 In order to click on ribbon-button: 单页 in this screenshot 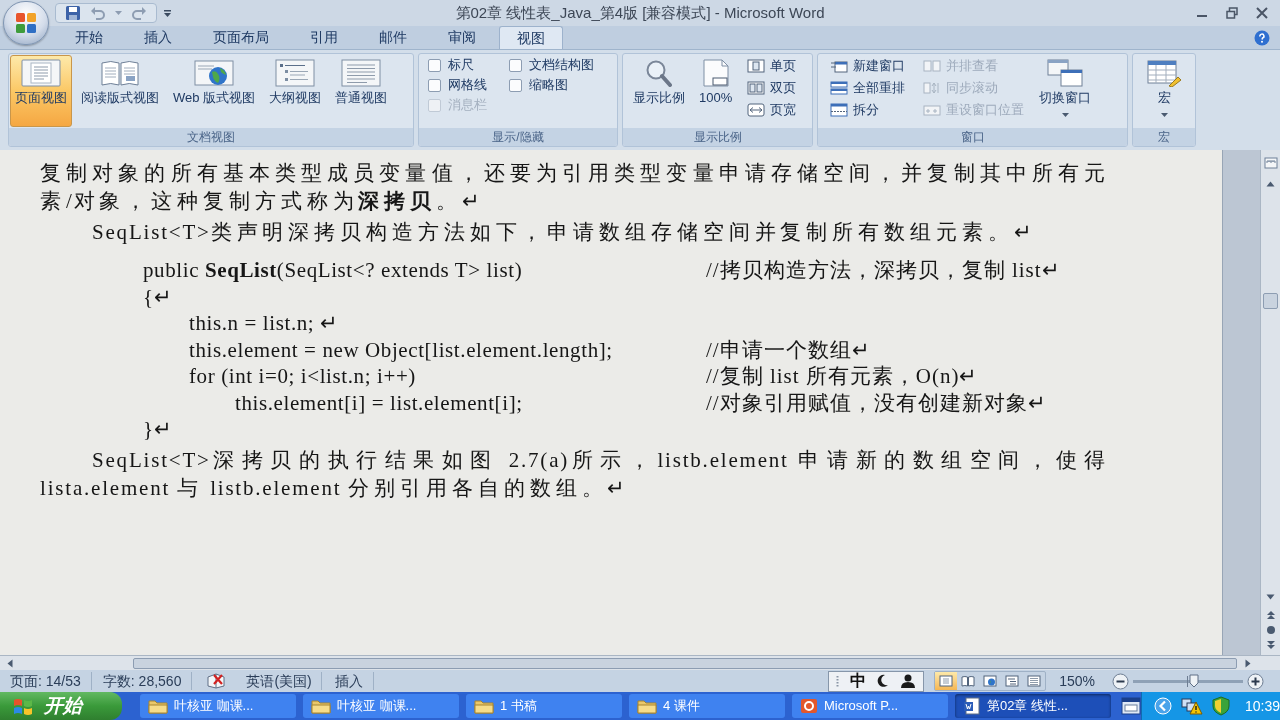, I will do `click(772, 66)`.